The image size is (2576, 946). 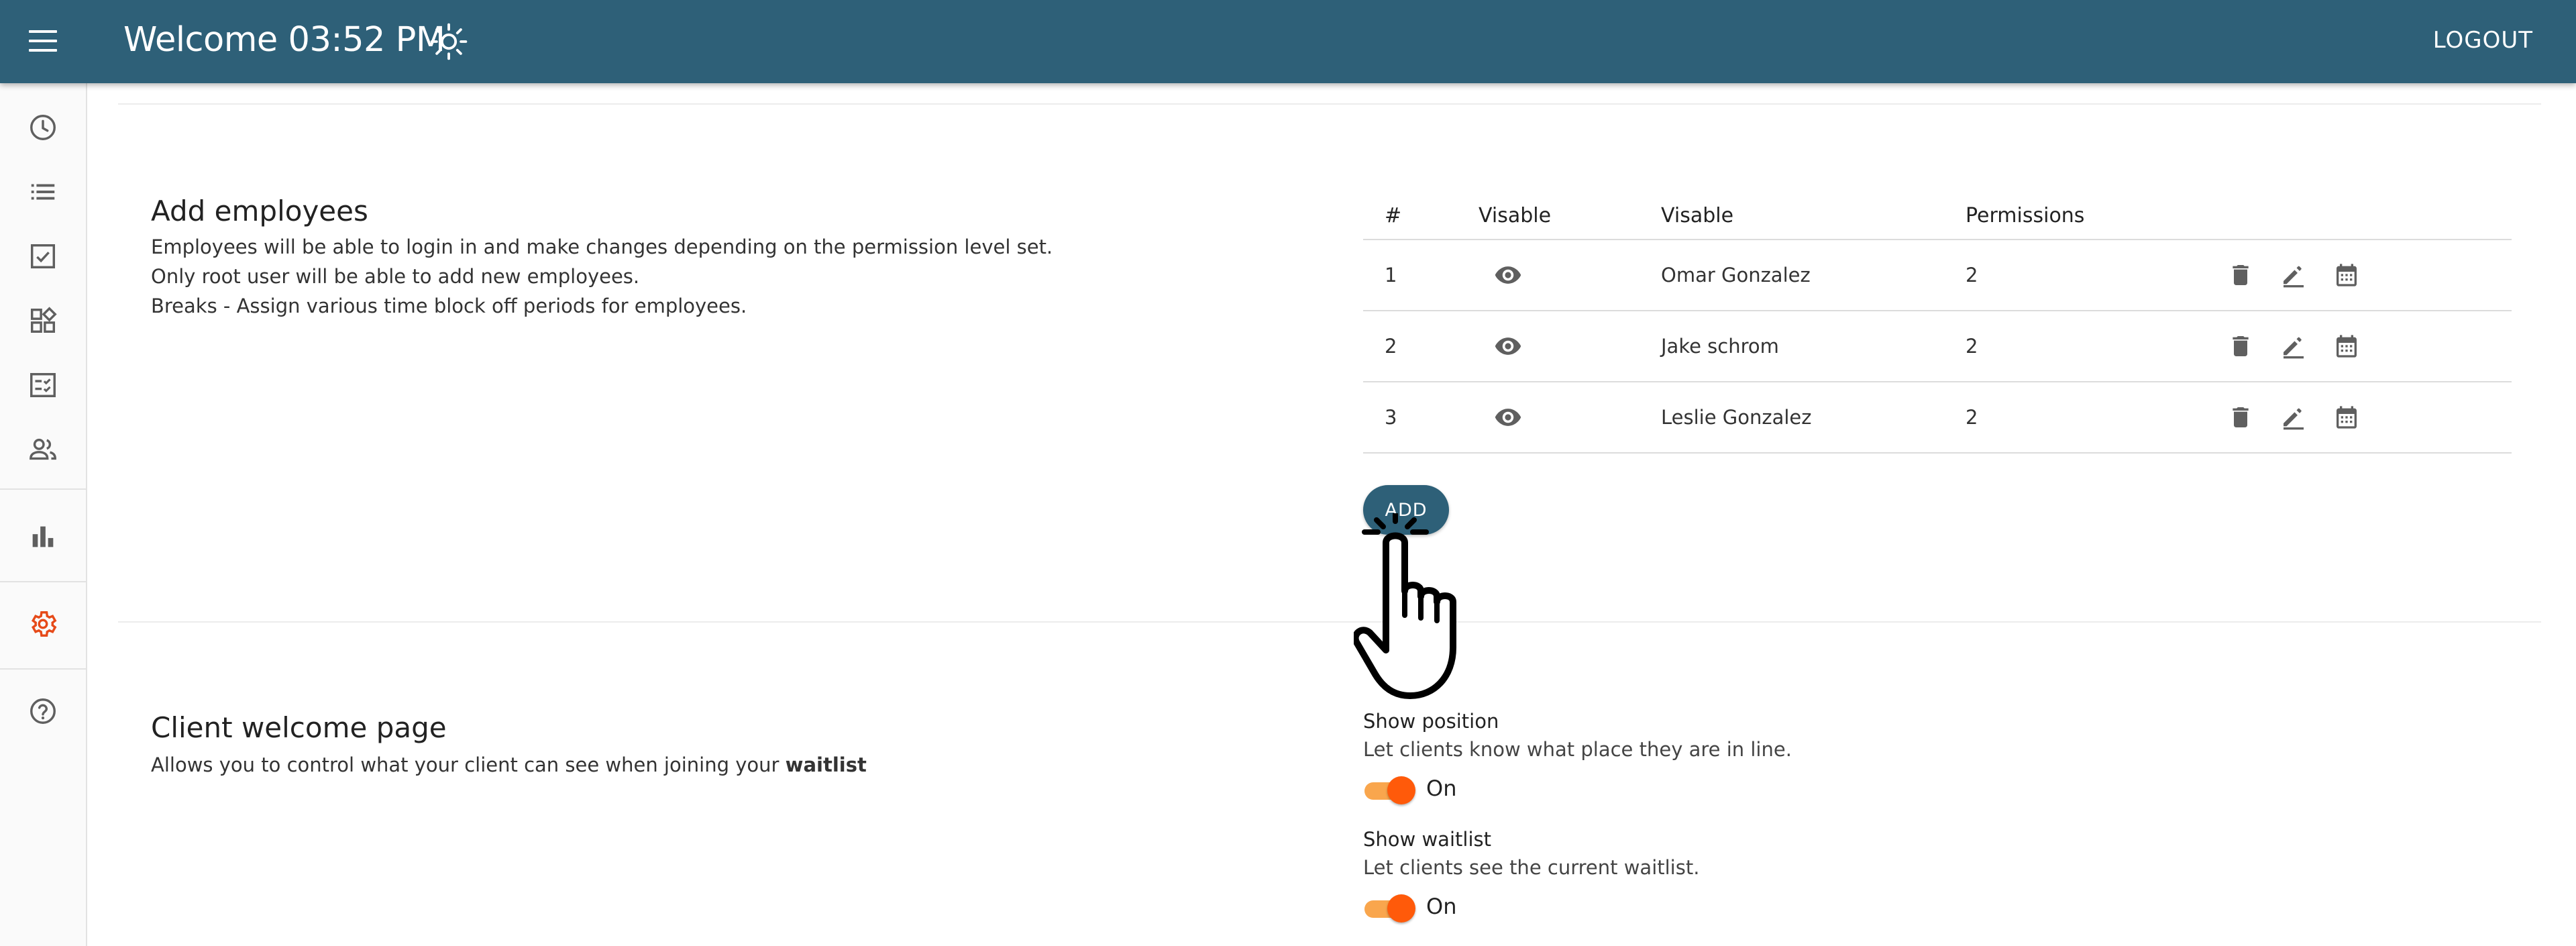 I want to click on row-number: 1, so click(x=1421, y=275).